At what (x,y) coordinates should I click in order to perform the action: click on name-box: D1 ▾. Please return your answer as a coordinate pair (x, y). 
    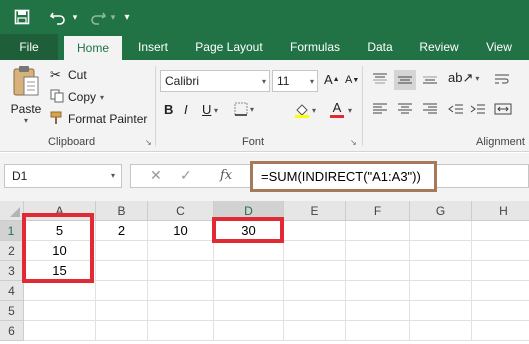
    Looking at the image, I should click on (63, 176).